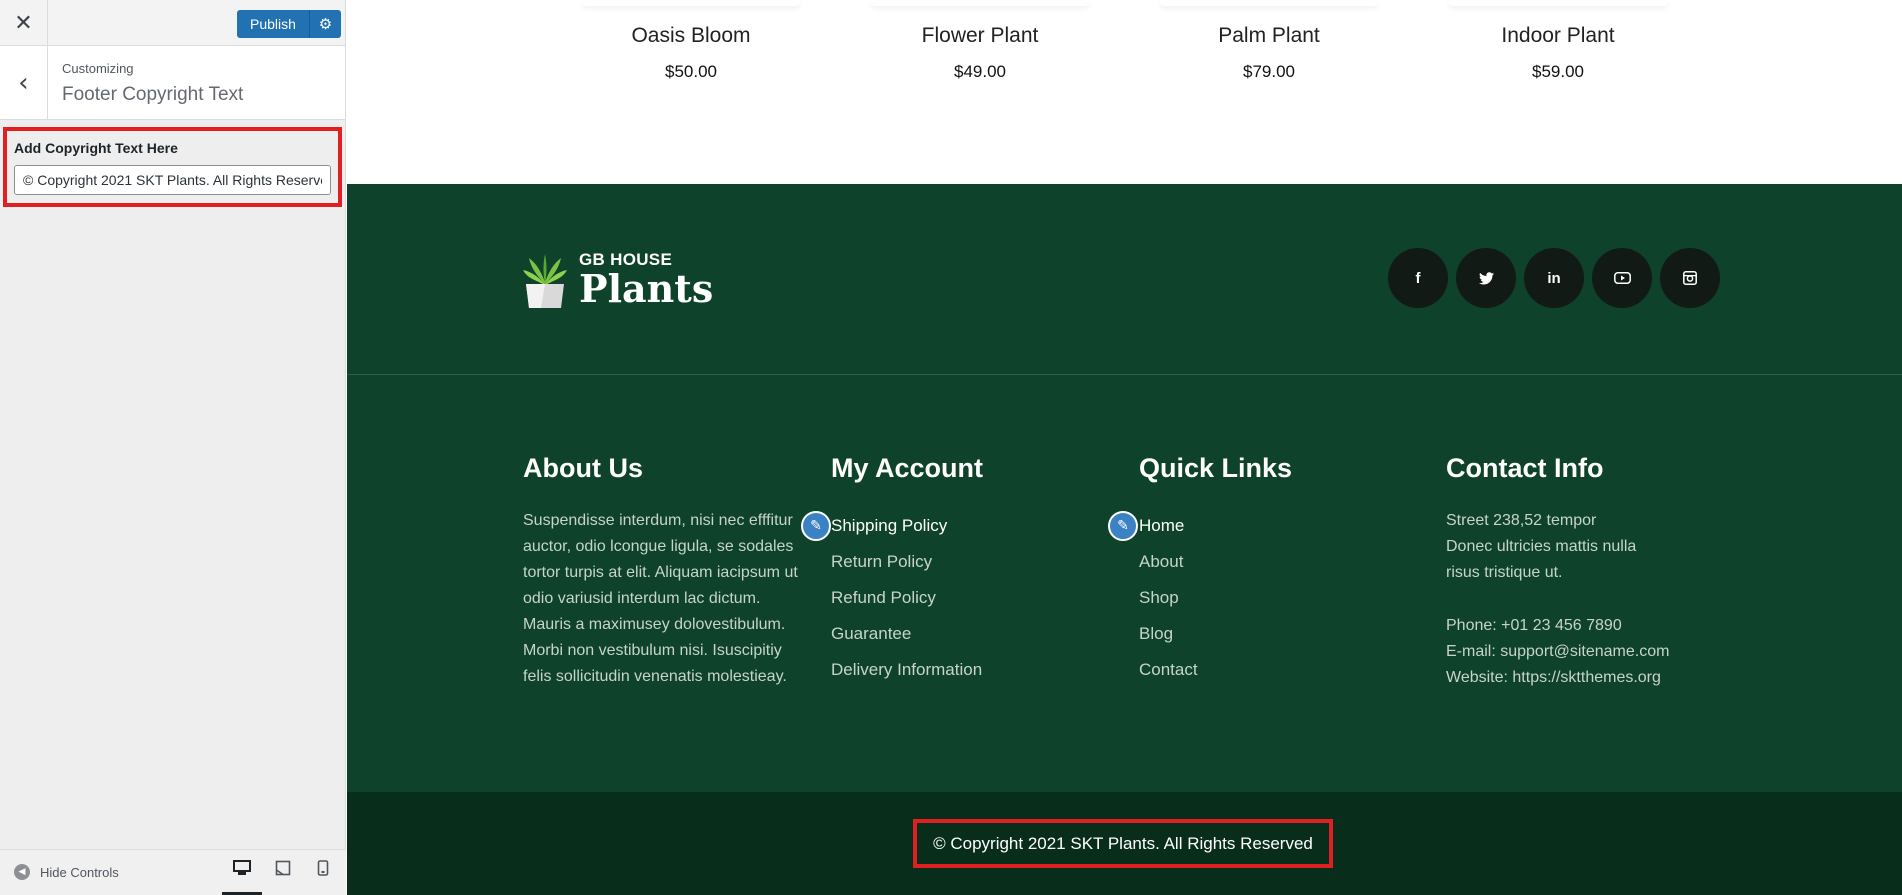 The image size is (1902, 895). What do you see at coordinates (1279, 634) in the screenshot?
I see `quick-link: Blog` at bounding box center [1279, 634].